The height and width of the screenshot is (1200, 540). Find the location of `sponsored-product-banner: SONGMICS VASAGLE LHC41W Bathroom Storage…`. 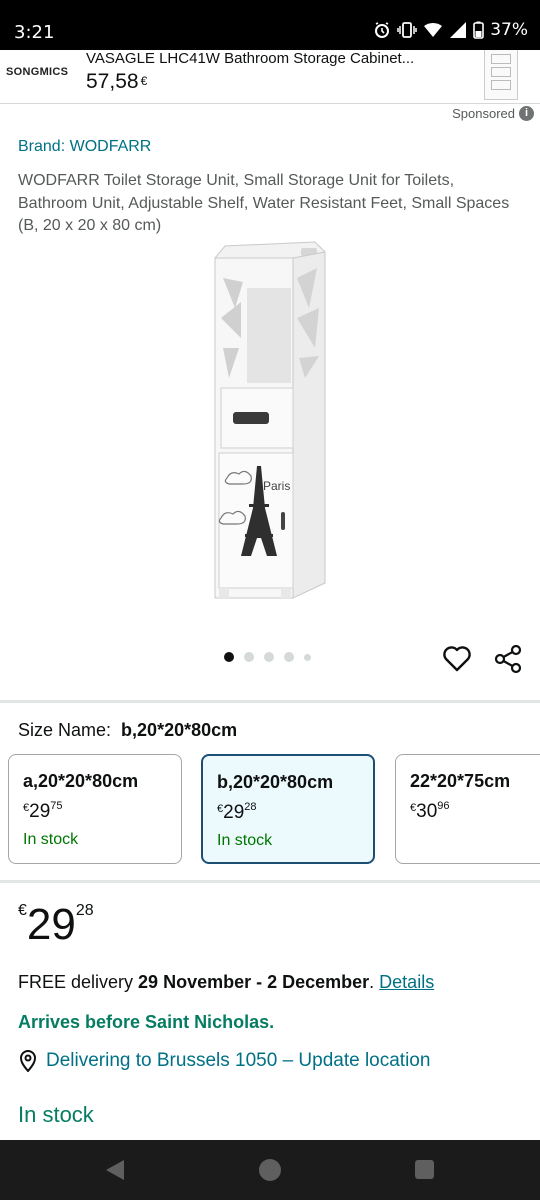

sponsored-product-banner: SONGMICS VASAGLE LHC41W Bathroom Storage… is located at coordinates (270, 77).